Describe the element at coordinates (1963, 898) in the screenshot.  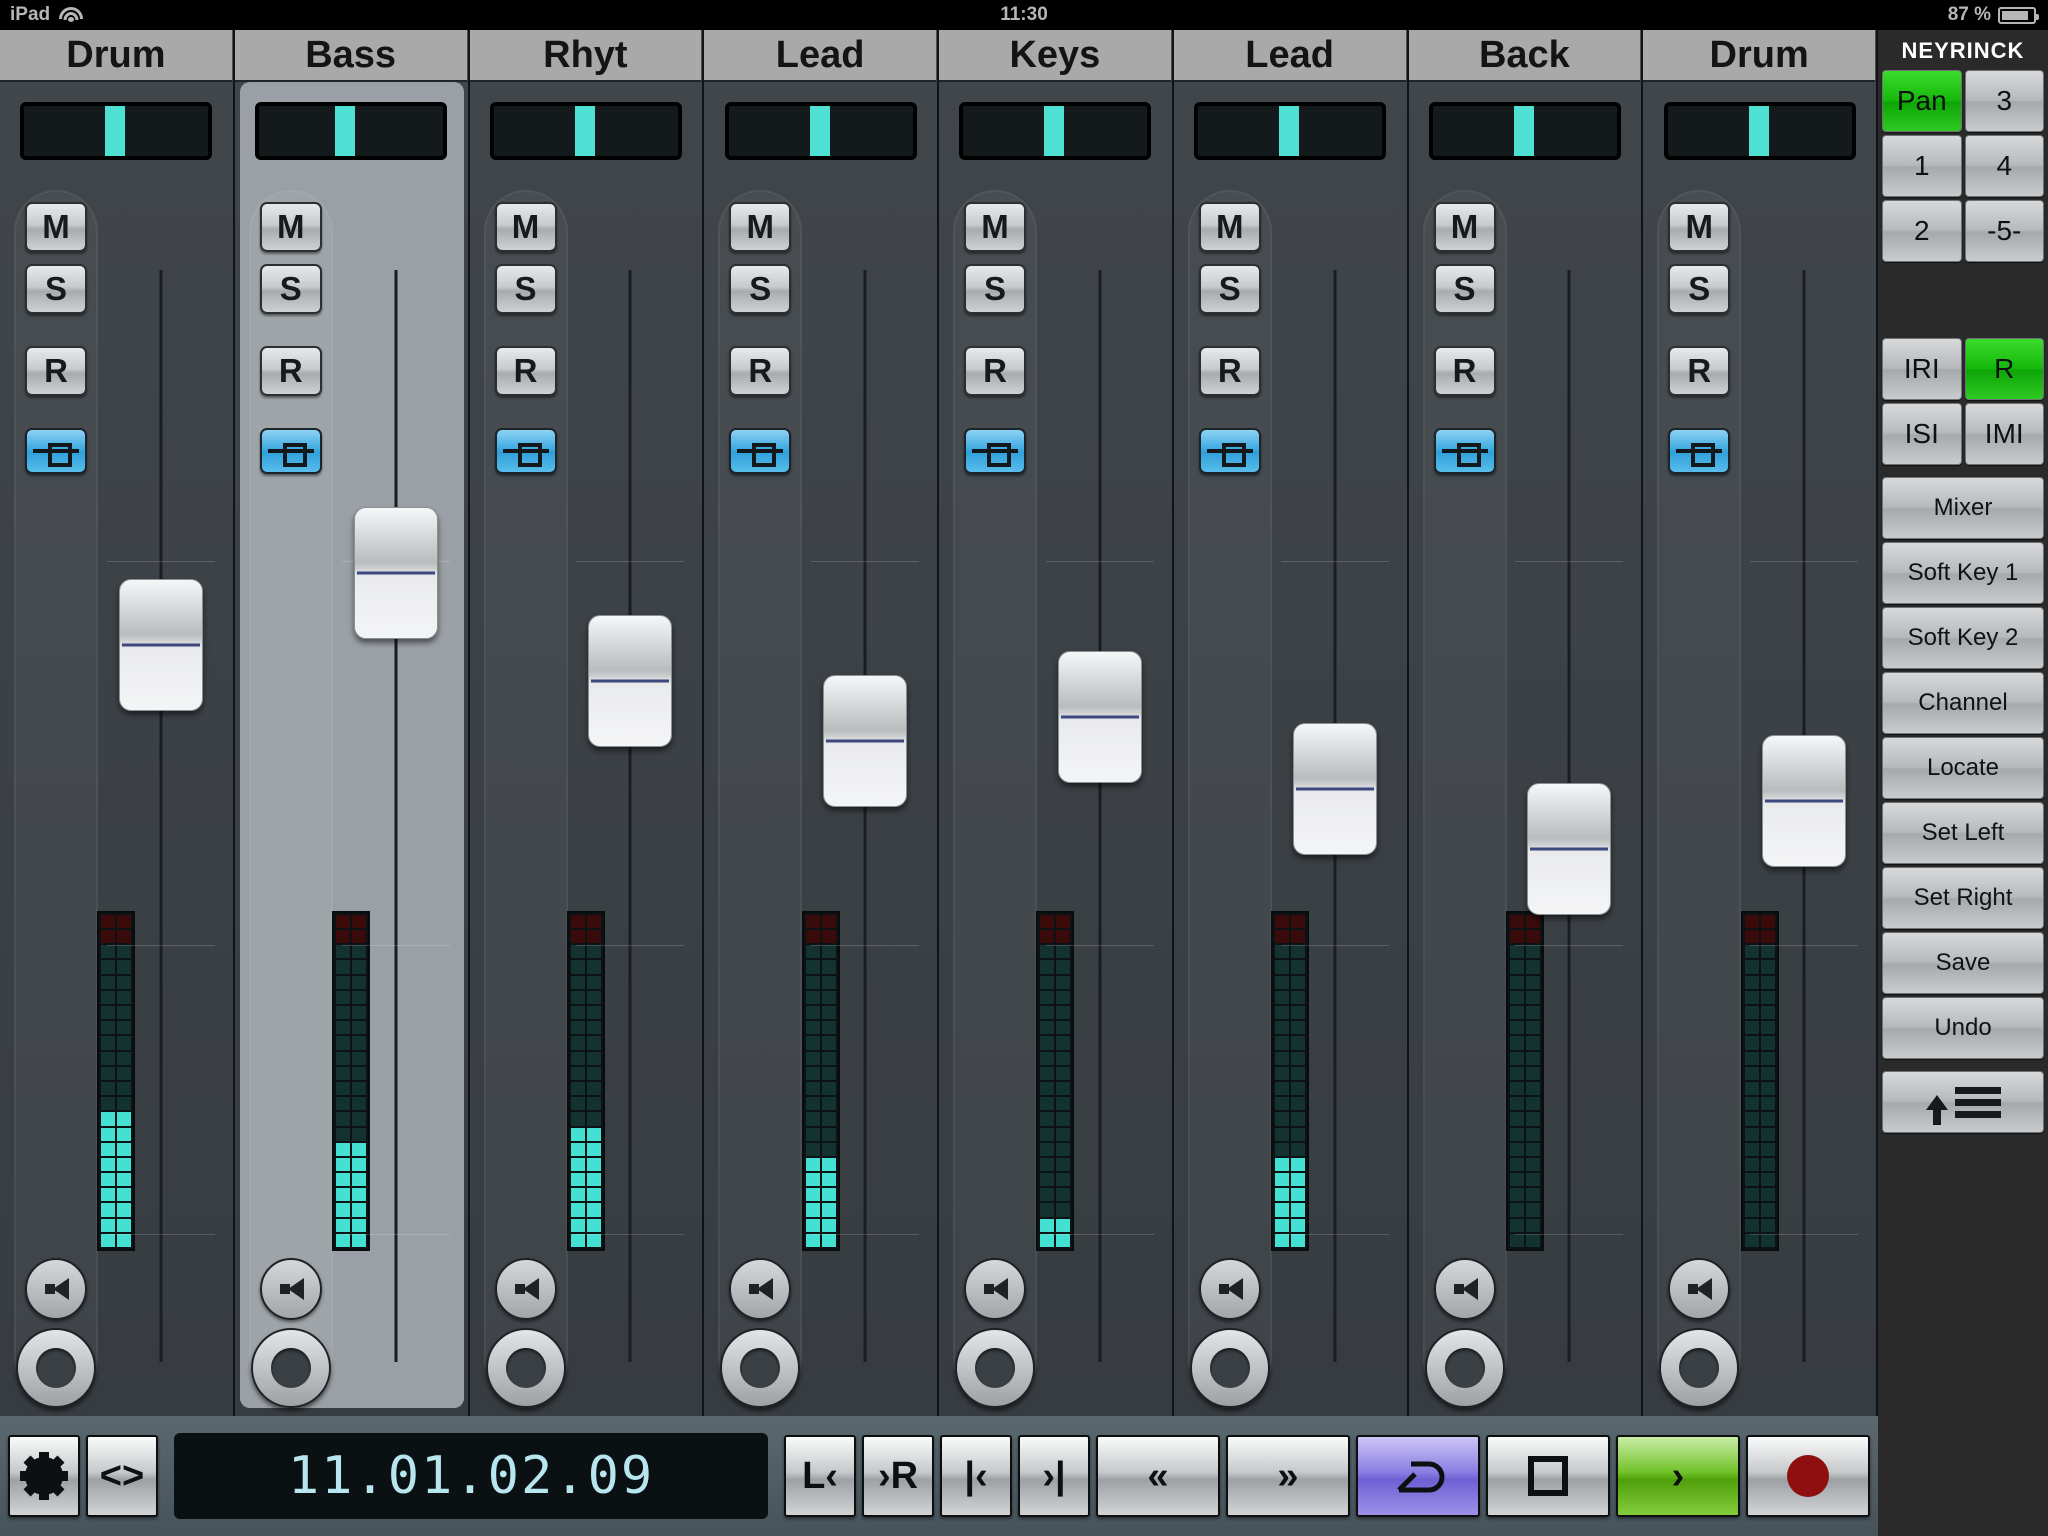
I see `sidebar-button-set-right: Set Right` at that location.